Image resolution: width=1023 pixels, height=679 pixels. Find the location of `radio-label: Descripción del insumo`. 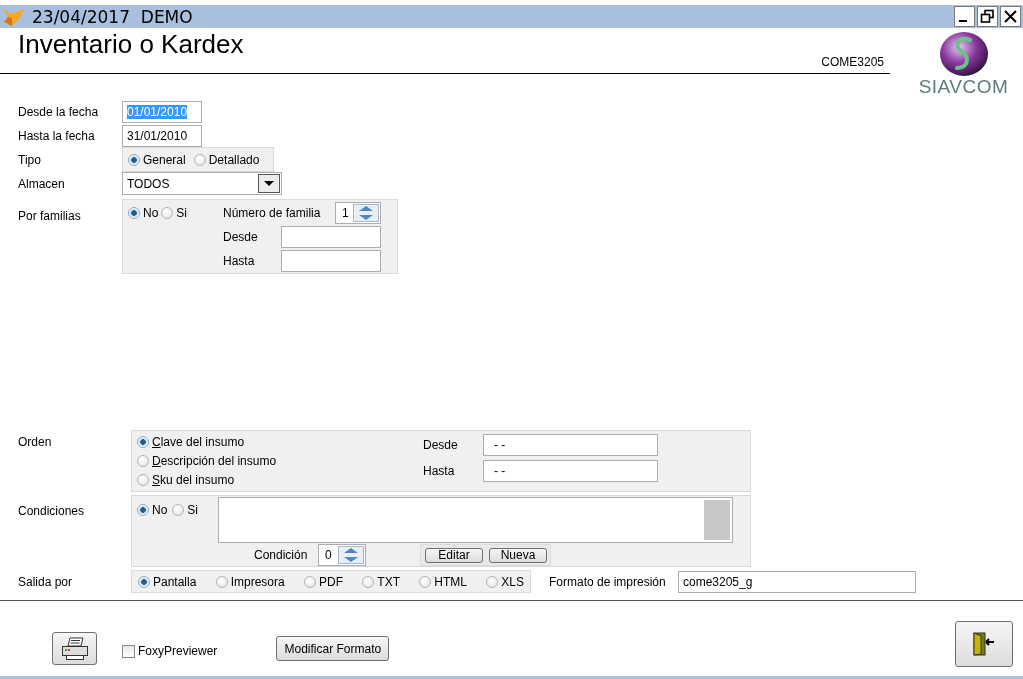

radio-label: Descripción del insumo is located at coordinates (214, 461).